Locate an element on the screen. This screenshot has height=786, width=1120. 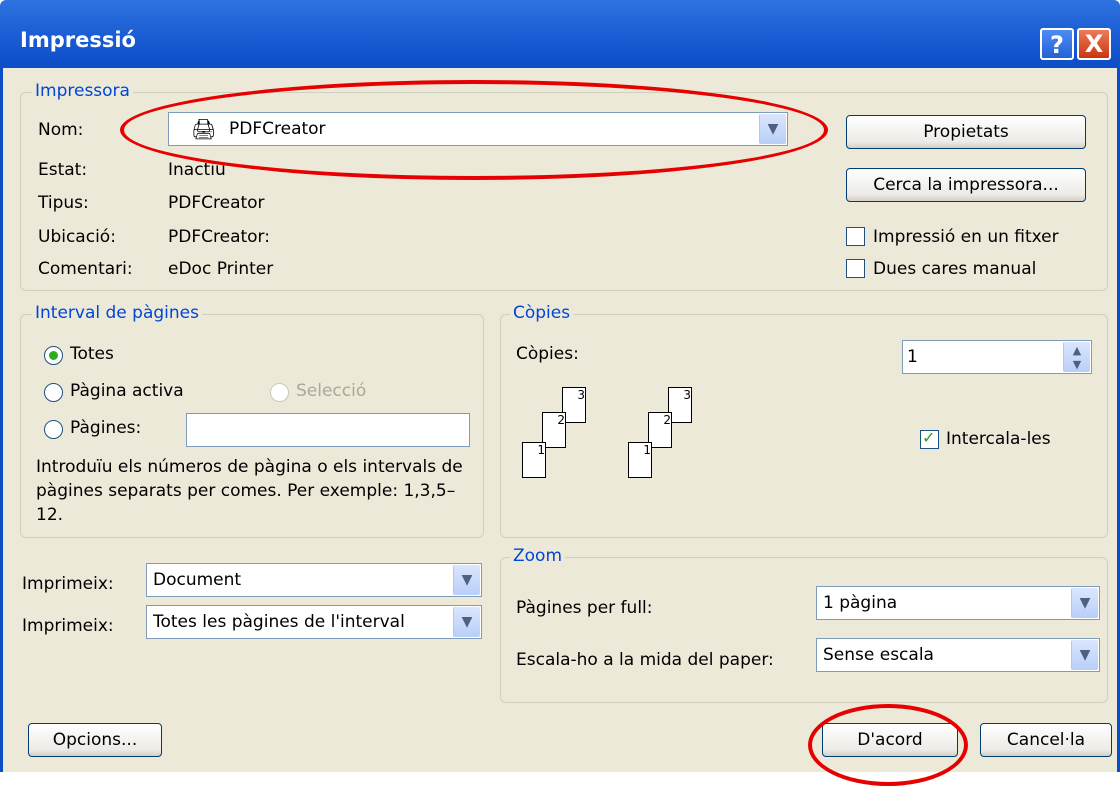
help-button: ? is located at coordinates (1057, 44).